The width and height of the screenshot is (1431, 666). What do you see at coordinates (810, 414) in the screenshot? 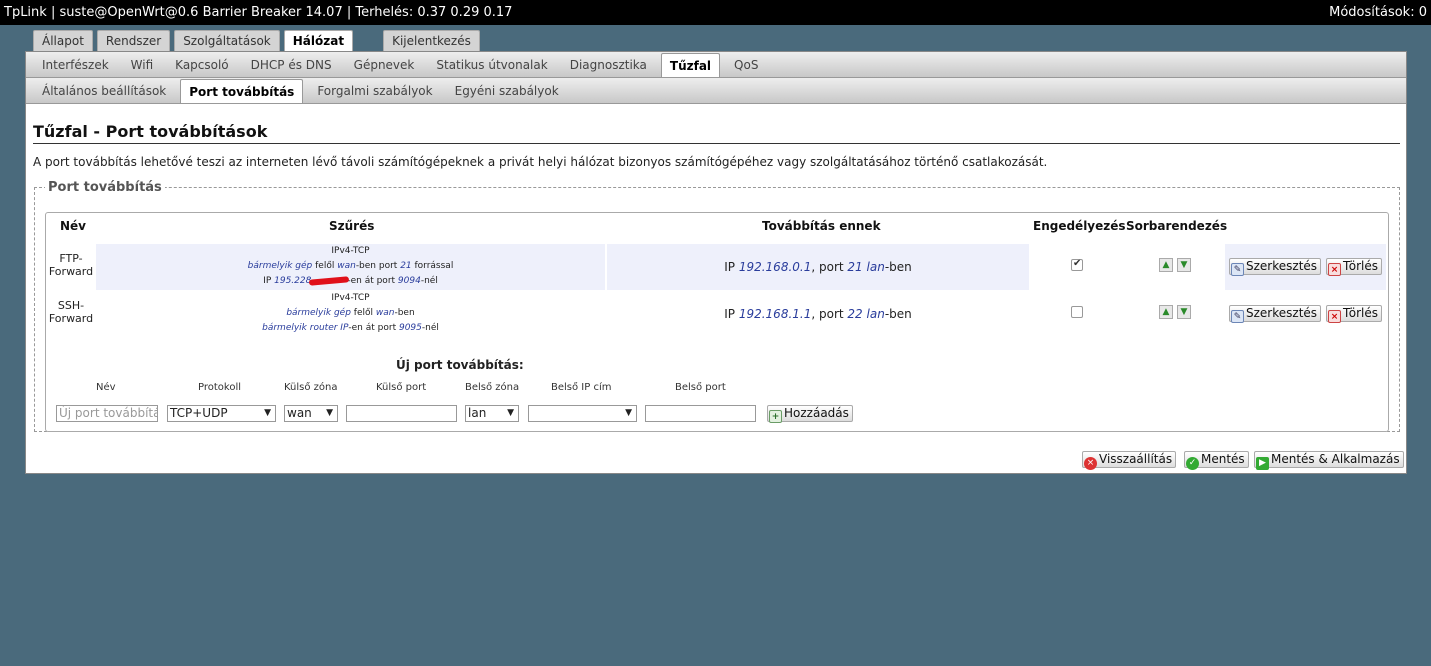
I see `add-button: + Hozzáadás` at bounding box center [810, 414].